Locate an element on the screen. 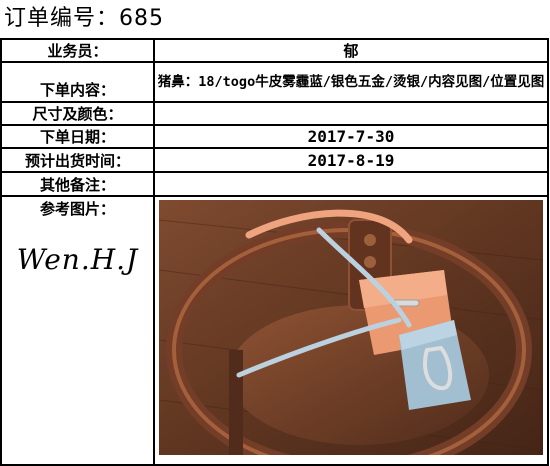 This screenshot has height=466, width=550. content-label: 下单内容： is located at coordinates (77, 82).